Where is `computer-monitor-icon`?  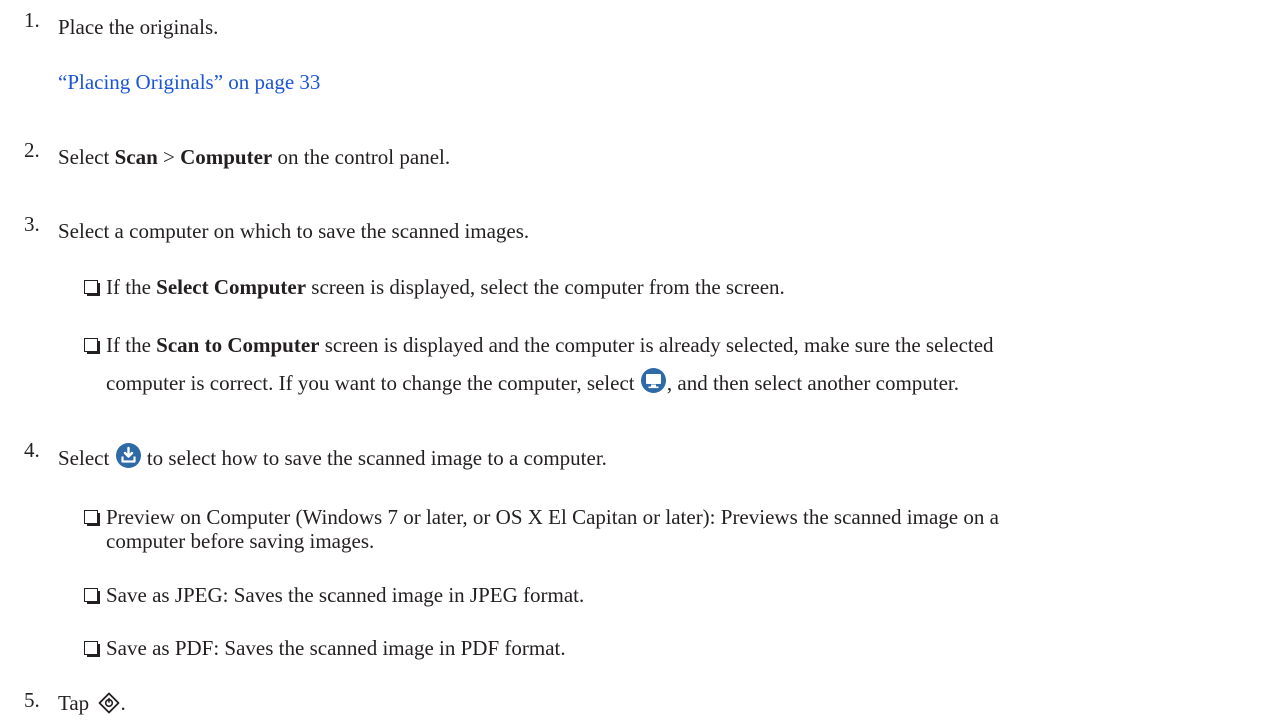
computer-monitor-icon is located at coordinates (653, 380).